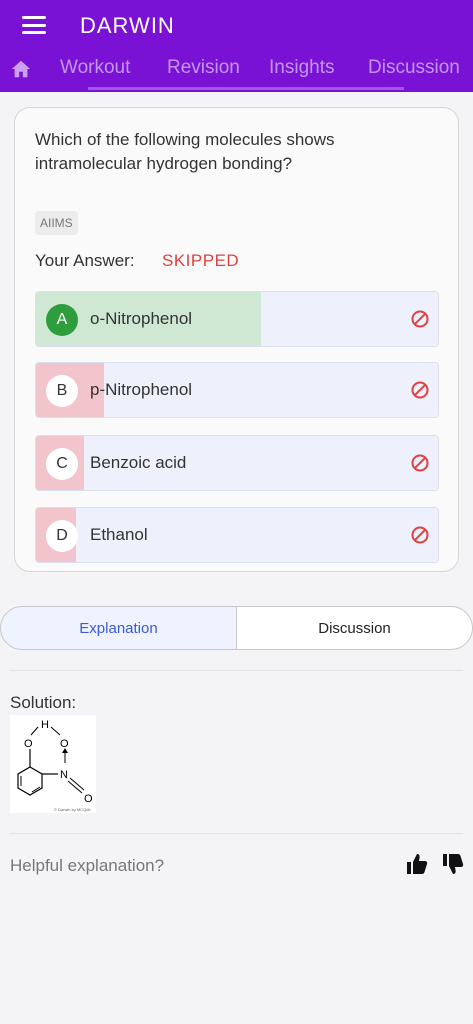  I want to click on home-icon, so click(21, 69).